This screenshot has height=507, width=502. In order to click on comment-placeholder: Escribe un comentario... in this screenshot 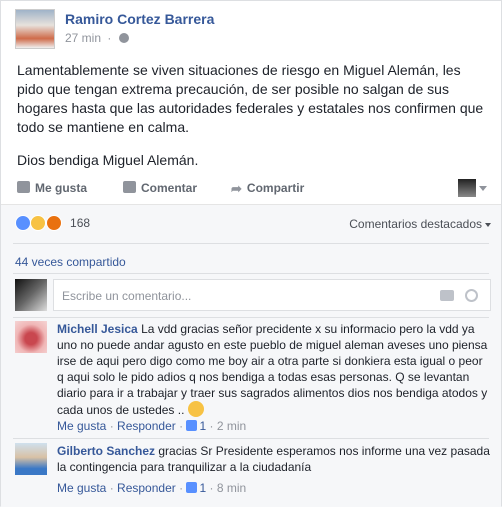, I will do `click(127, 296)`.